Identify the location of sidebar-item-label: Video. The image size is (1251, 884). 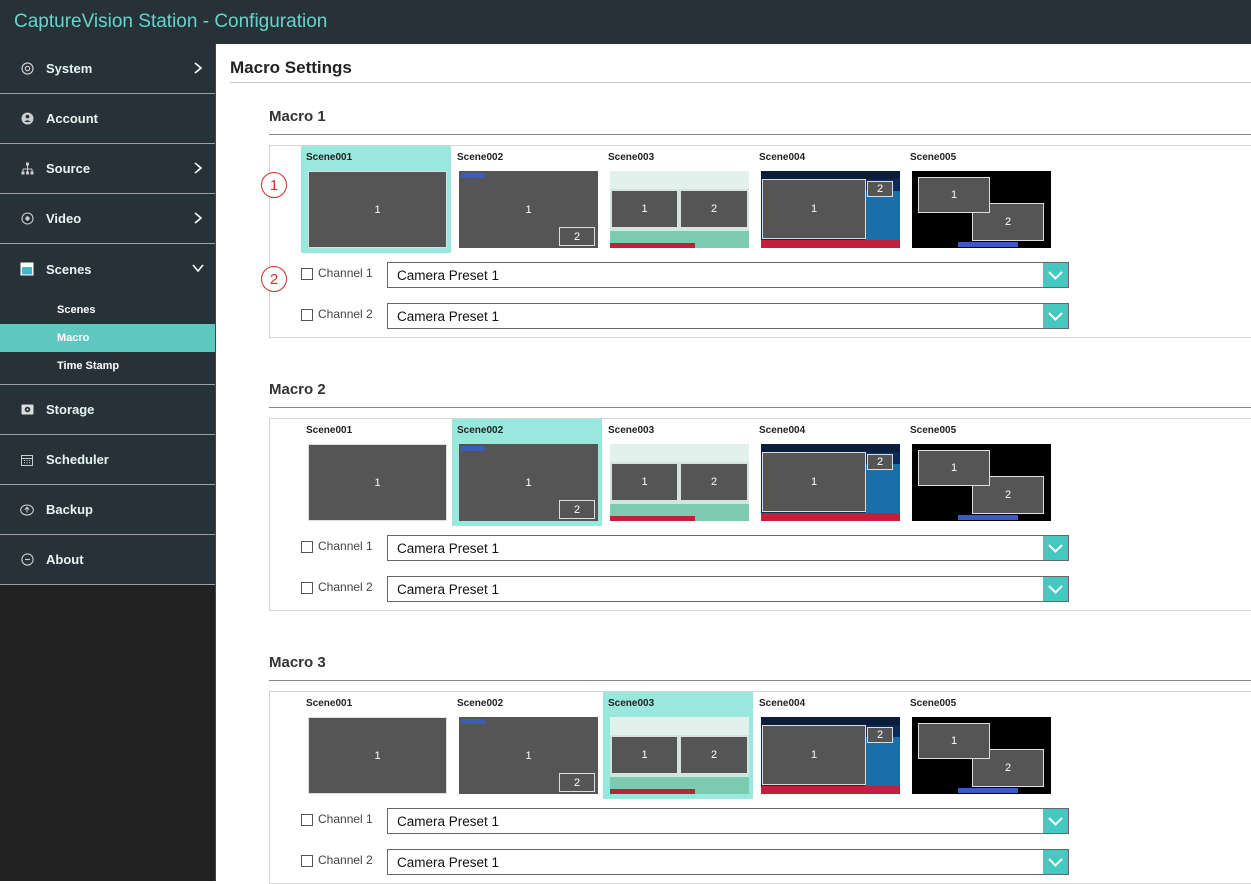
(64, 218).